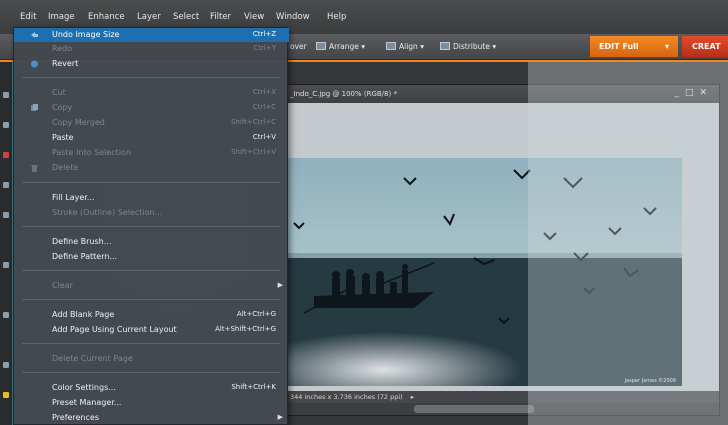 The height and width of the screenshot is (425, 728). What do you see at coordinates (63, 137) in the screenshot?
I see `menu-item-label: Paste` at bounding box center [63, 137].